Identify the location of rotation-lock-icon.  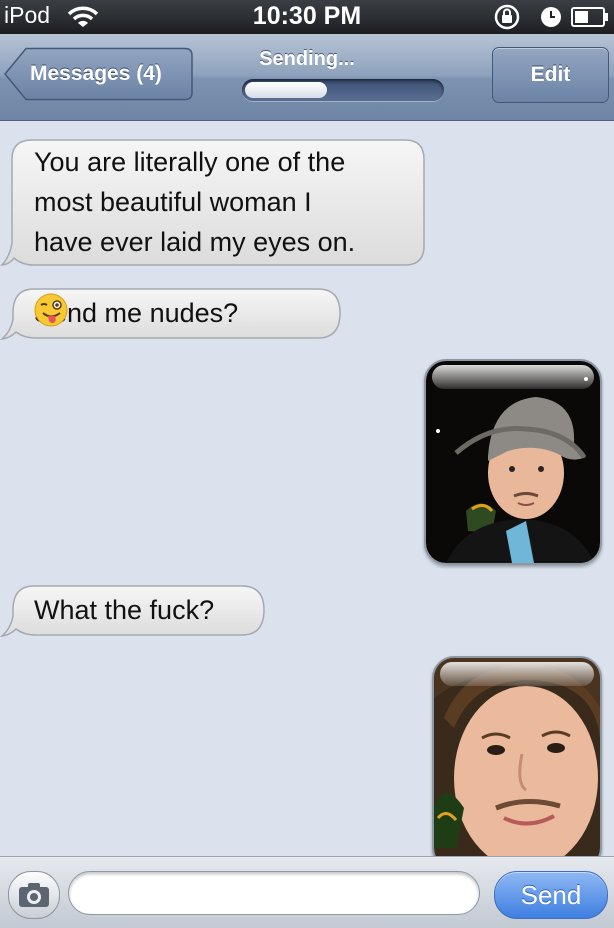
(507, 17).